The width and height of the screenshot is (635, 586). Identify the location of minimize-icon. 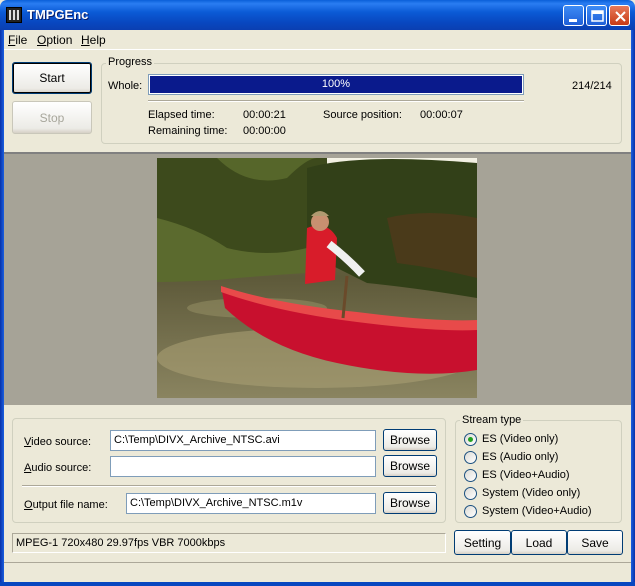
(573, 20).